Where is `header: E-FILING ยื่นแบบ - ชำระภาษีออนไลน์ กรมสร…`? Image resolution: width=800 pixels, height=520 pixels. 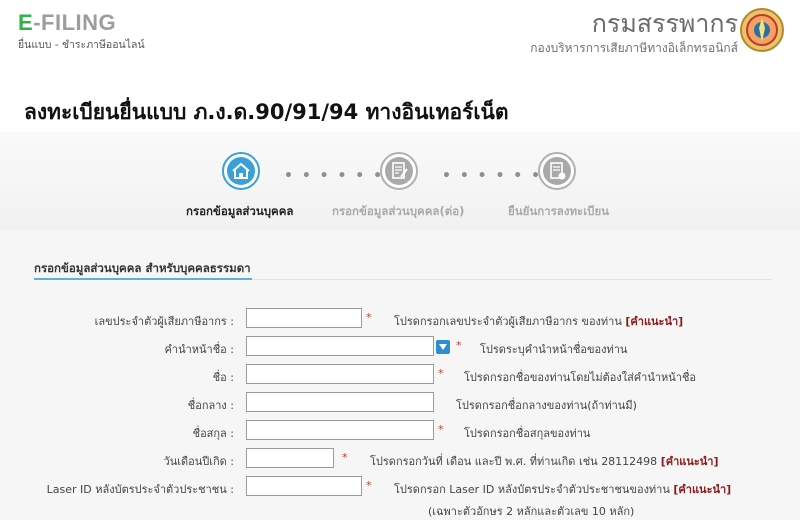 header: E-FILING ยื่นแบบ - ชำระภาษีออนไลน์ กรมสร… is located at coordinates (400, 35).